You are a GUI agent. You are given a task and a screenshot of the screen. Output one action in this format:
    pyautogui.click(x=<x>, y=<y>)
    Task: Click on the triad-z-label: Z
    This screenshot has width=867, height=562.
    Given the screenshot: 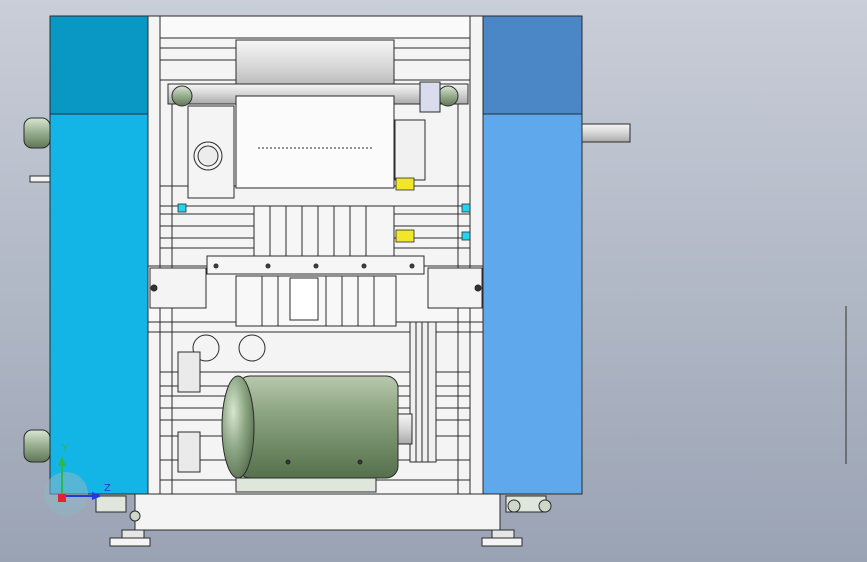 What is the action you would take?
    pyautogui.click(x=107, y=488)
    